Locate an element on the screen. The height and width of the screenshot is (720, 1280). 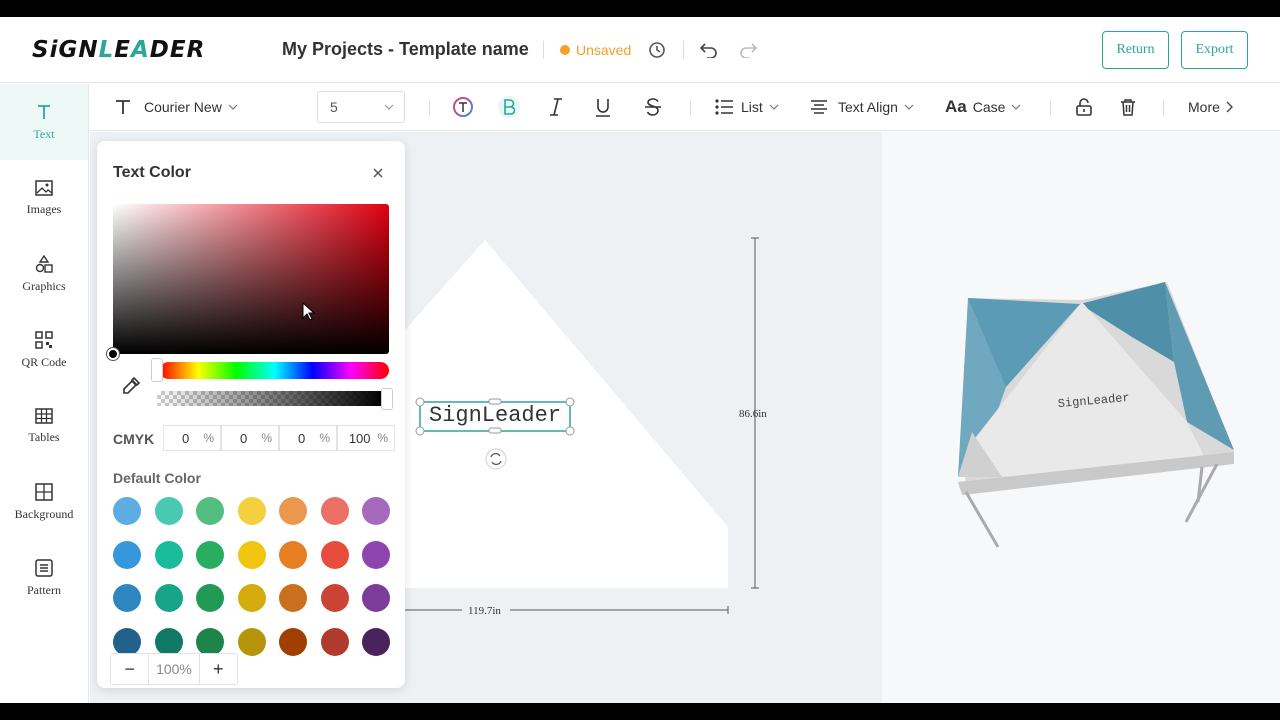
font-family-select: Courier New is located at coordinates (176, 107).